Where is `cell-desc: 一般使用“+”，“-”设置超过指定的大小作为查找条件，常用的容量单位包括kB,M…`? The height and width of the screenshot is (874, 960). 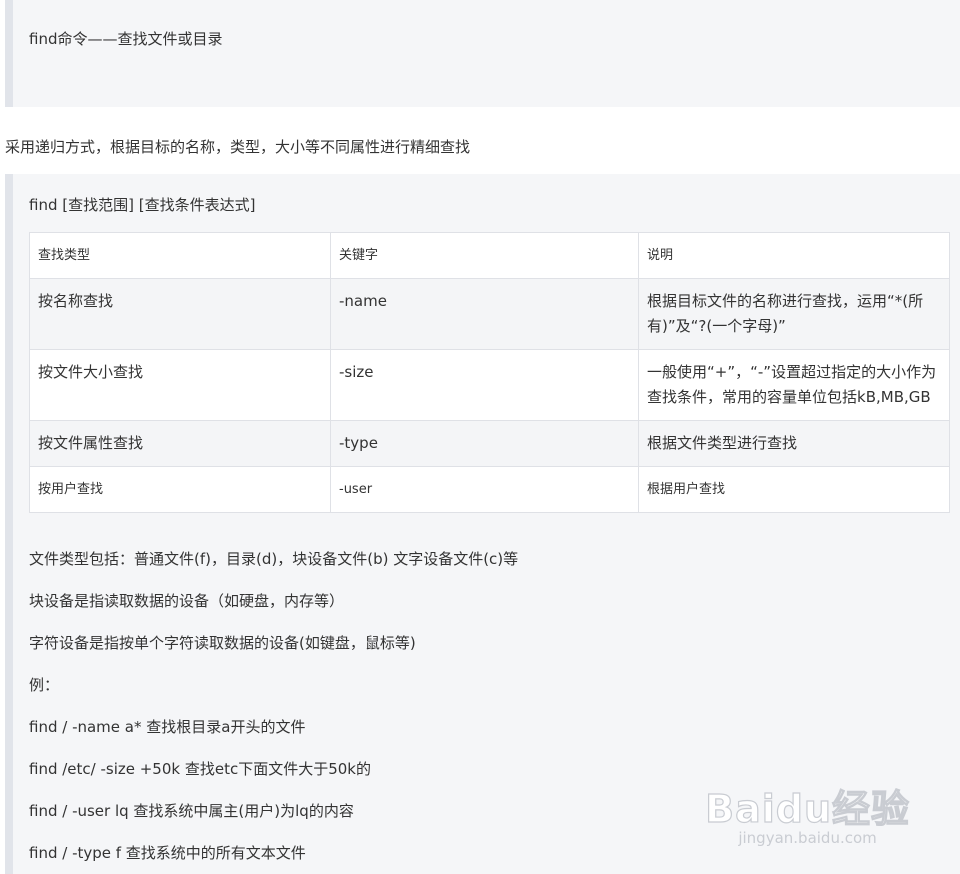 cell-desc: 一般使用“+”，“-”设置超过指定的大小作为查找条件，常用的容量单位包括kB,M… is located at coordinates (794, 385).